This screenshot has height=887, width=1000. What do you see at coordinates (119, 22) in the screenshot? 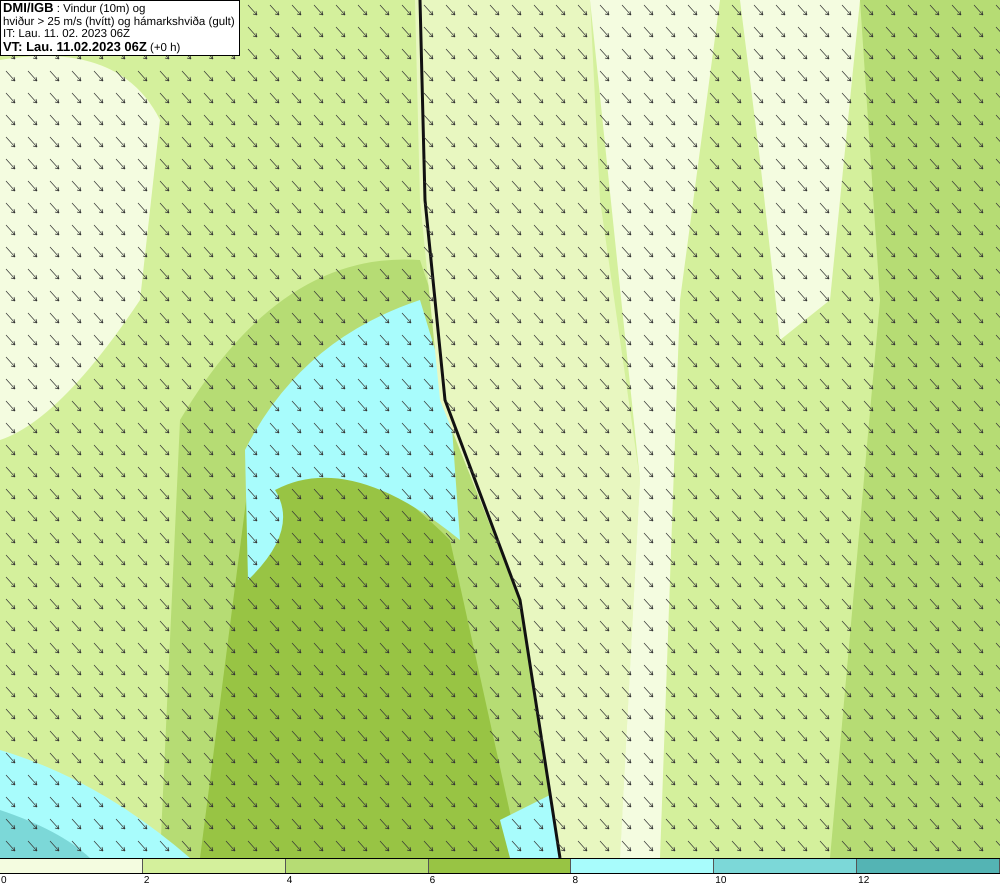
I see `title-line: hviður > 25 m/s (hvítt) og hámarkshviða (gult)` at bounding box center [119, 22].